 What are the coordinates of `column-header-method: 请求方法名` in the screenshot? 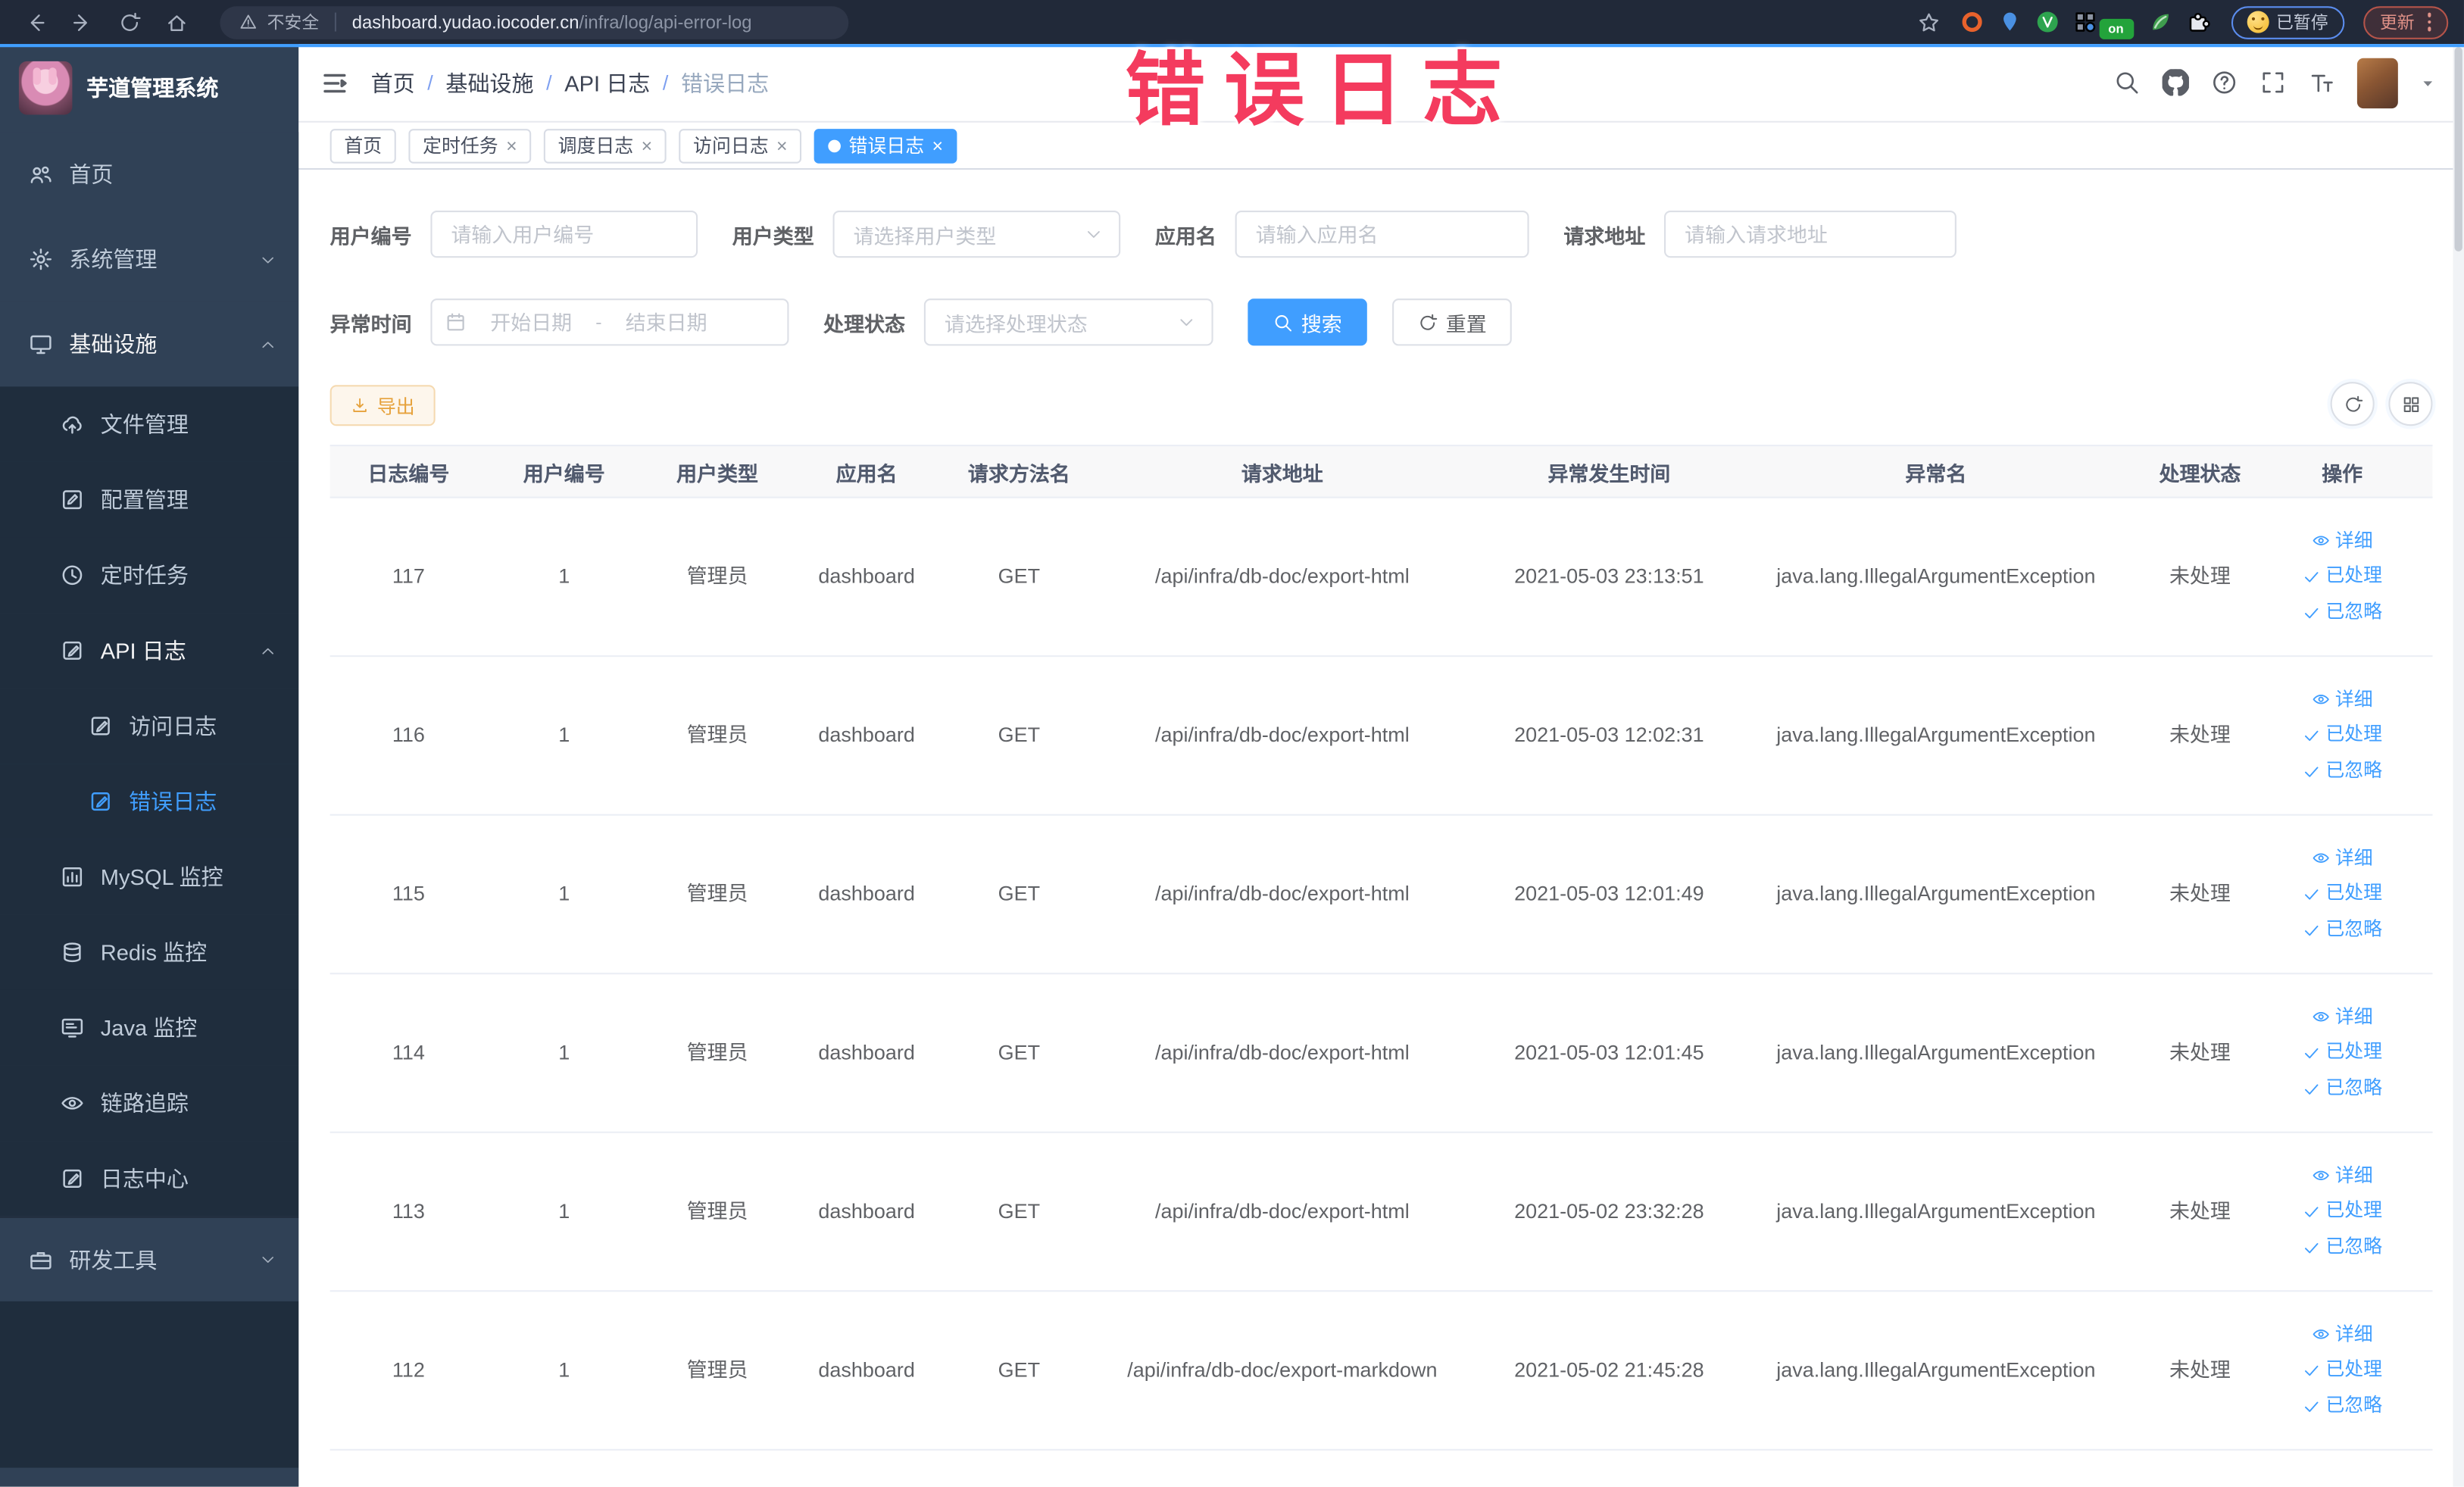 It's located at (1018, 473).